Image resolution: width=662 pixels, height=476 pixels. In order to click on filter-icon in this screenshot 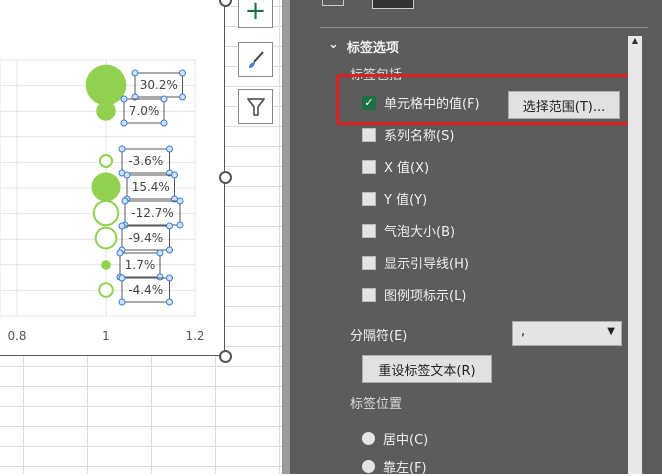, I will do `click(255, 106)`.